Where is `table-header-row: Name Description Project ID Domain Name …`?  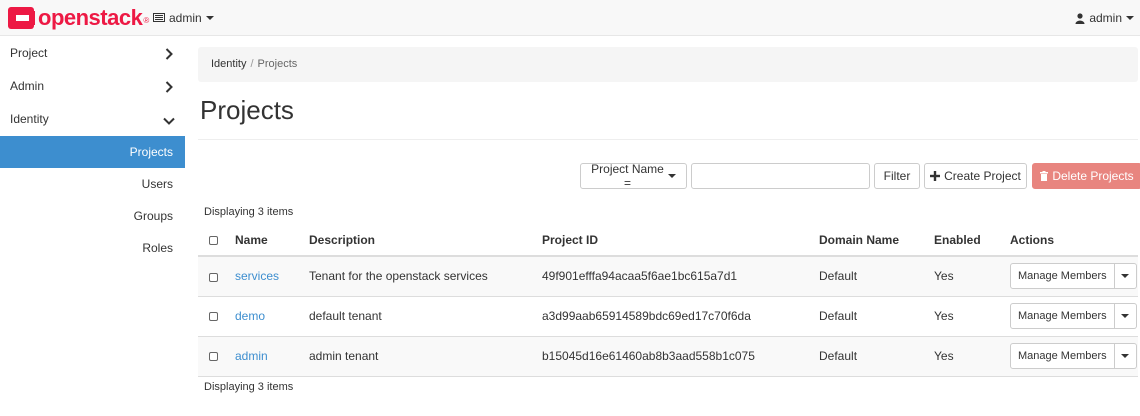
table-header-row: Name Description Project ID Domain Name … is located at coordinates (668, 240).